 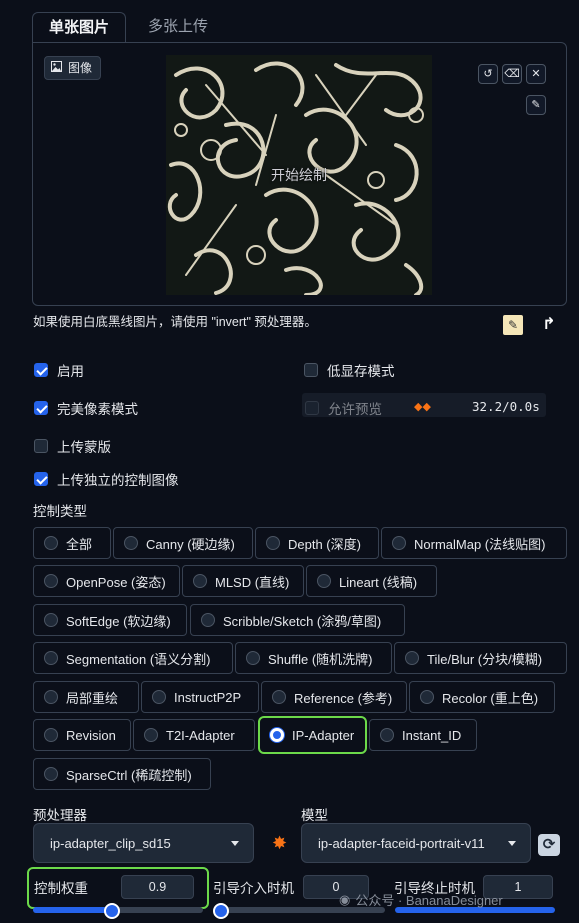 What do you see at coordinates (253, 888) in the screenshot?
I see `start-label: 引导介入时机` at bounding box center [253, 888].